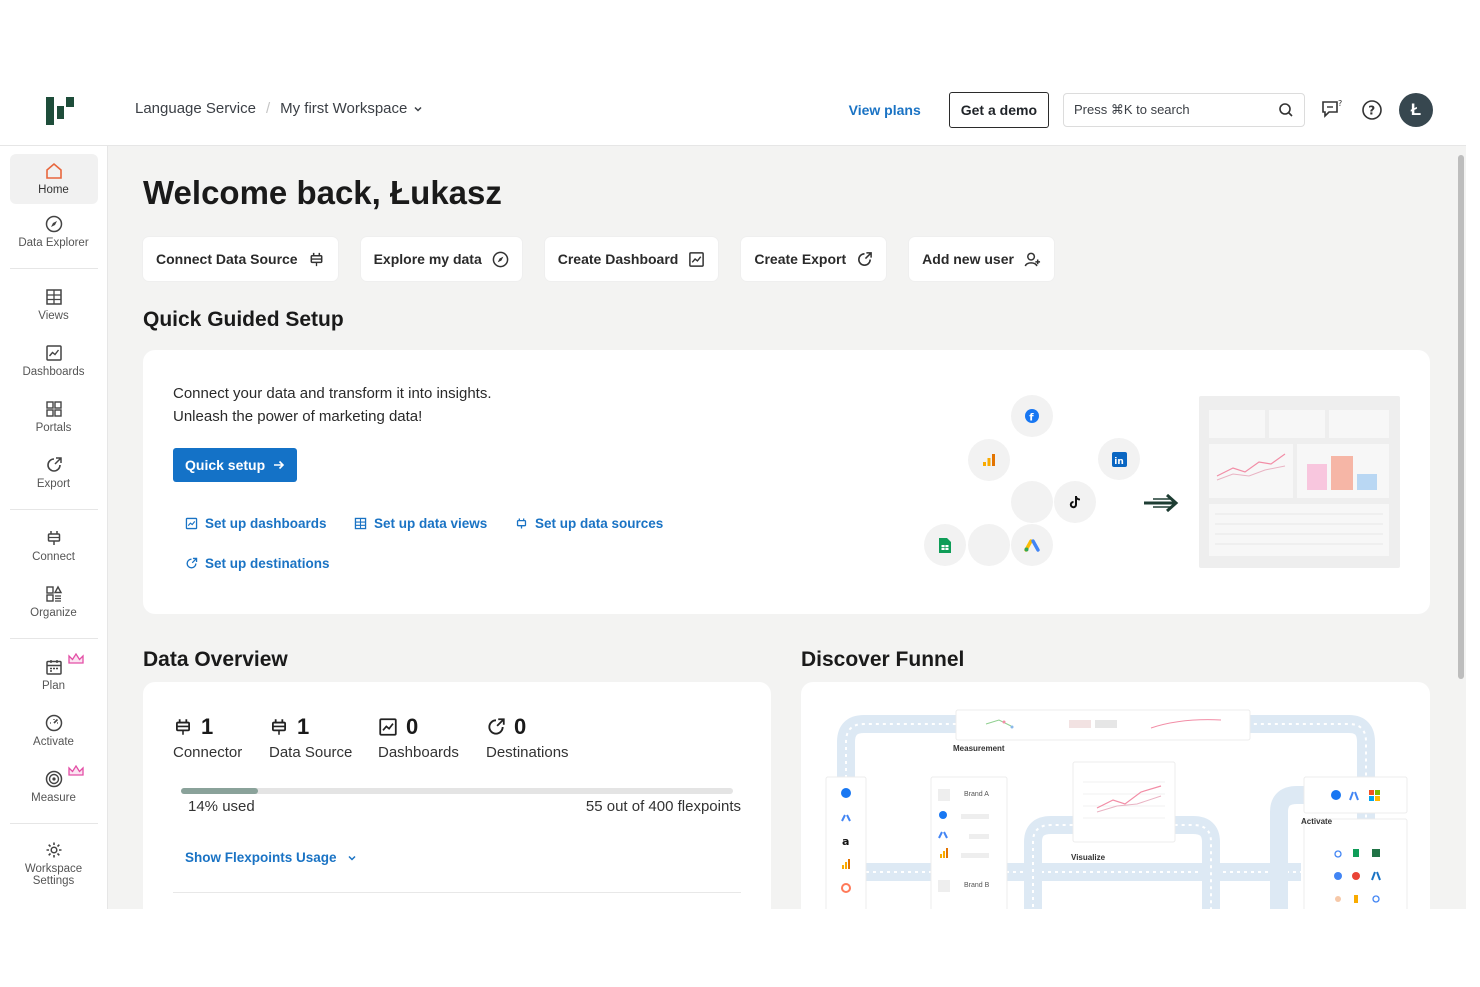 This screenshot has height=987, width=1480. I want to click on quick-setup-button: Quick setup, so click(235, 465).